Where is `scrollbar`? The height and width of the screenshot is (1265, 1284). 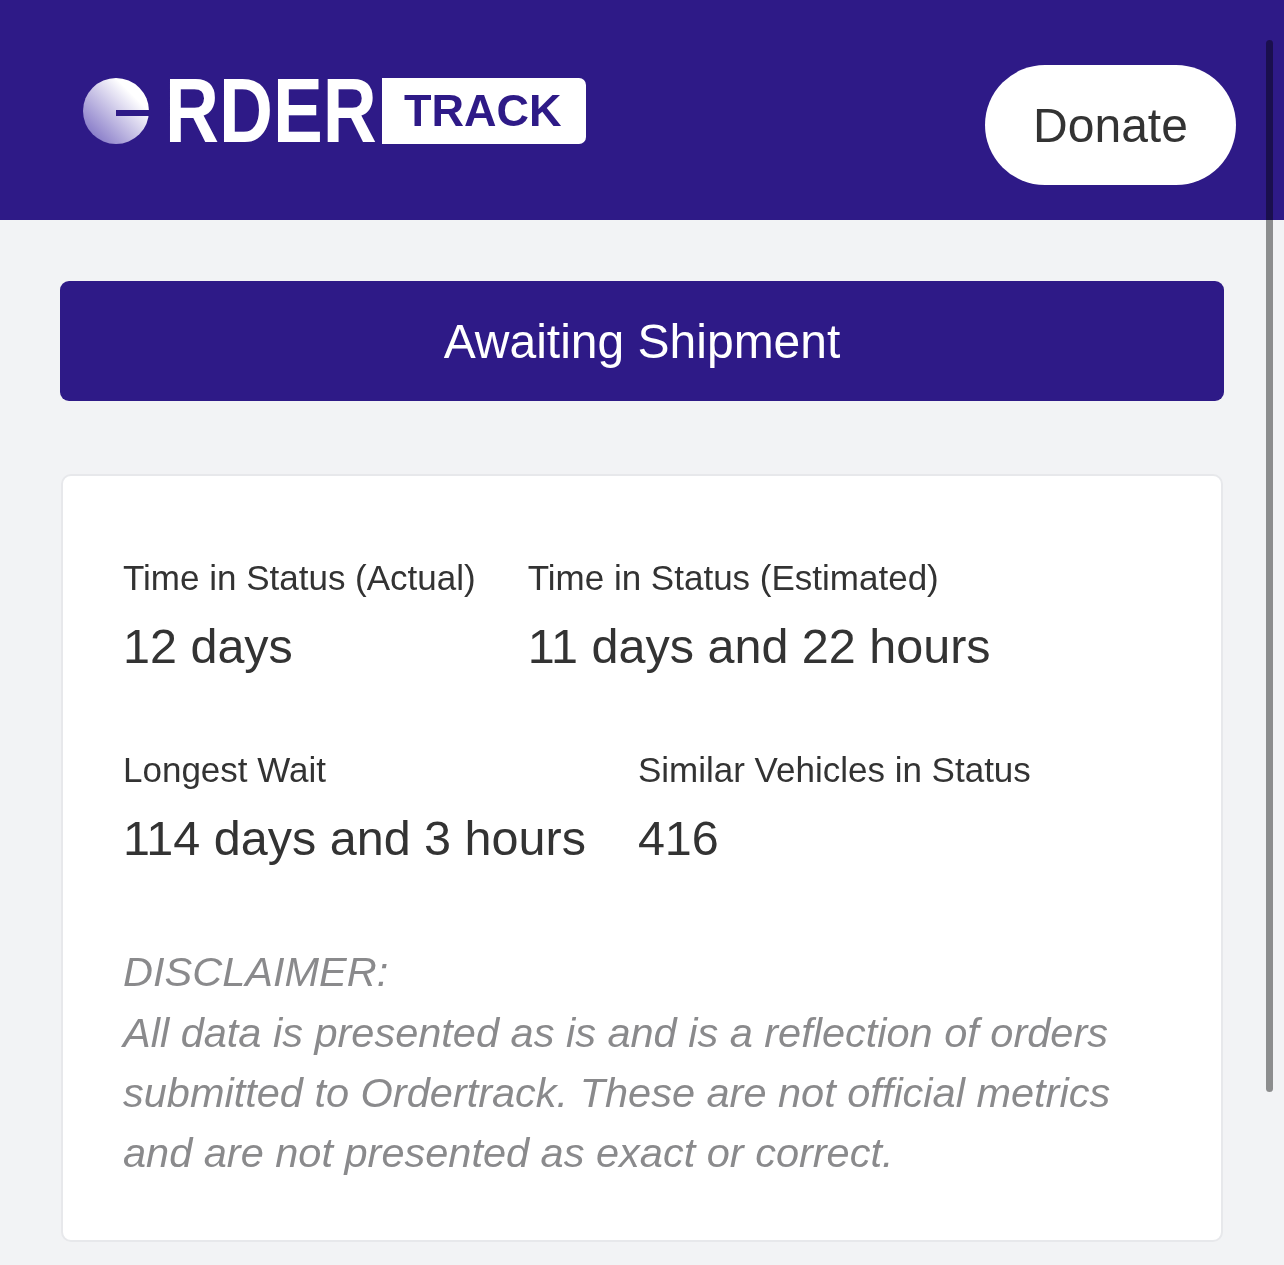 scrollbar is located at coordinates (1269, 566).